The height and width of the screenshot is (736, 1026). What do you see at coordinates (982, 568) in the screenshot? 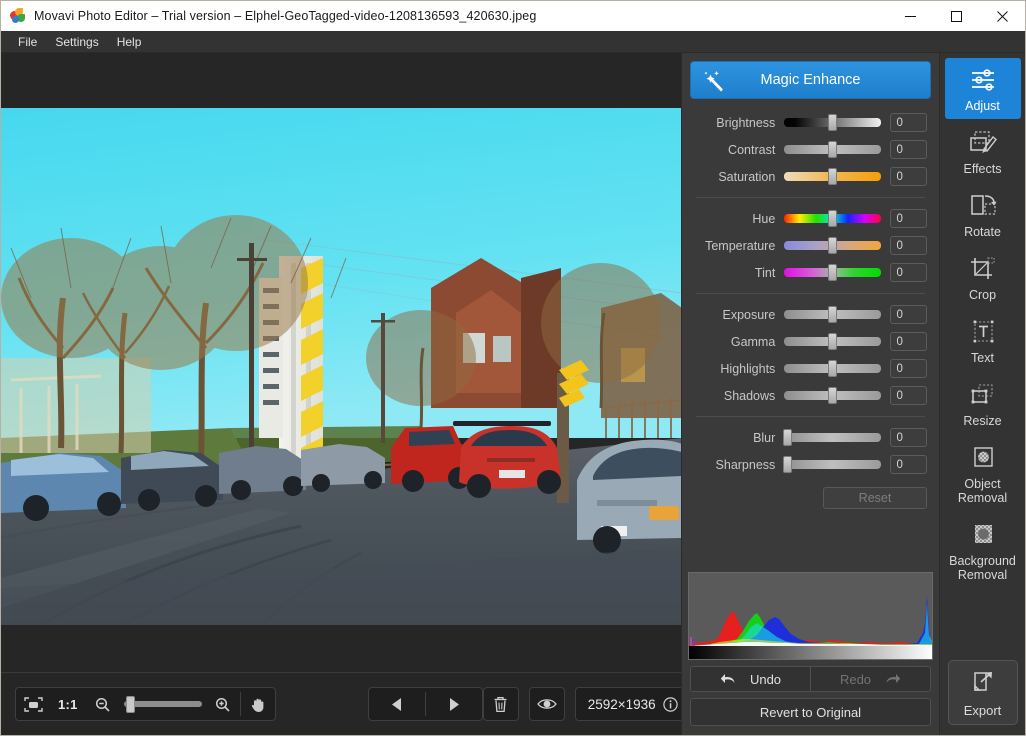
I see `tool-label-background-removal-text: Background Removal` at bounding box center [982, 568].